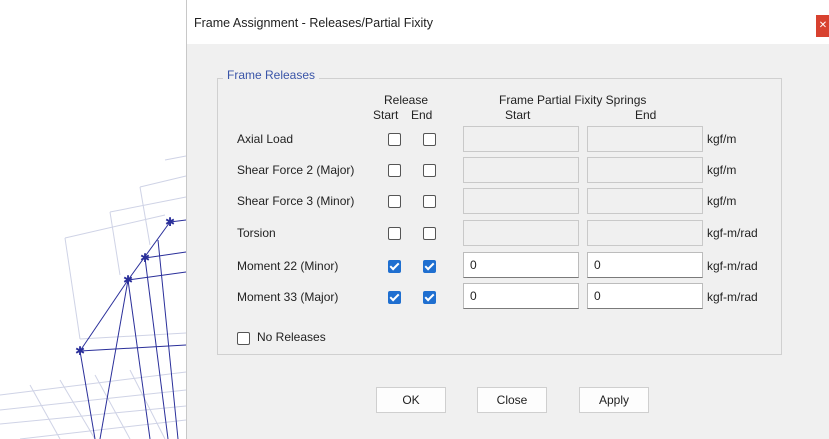 The image size is (829, 439). I want to click on apply-button: Apply, so click(614, 400).